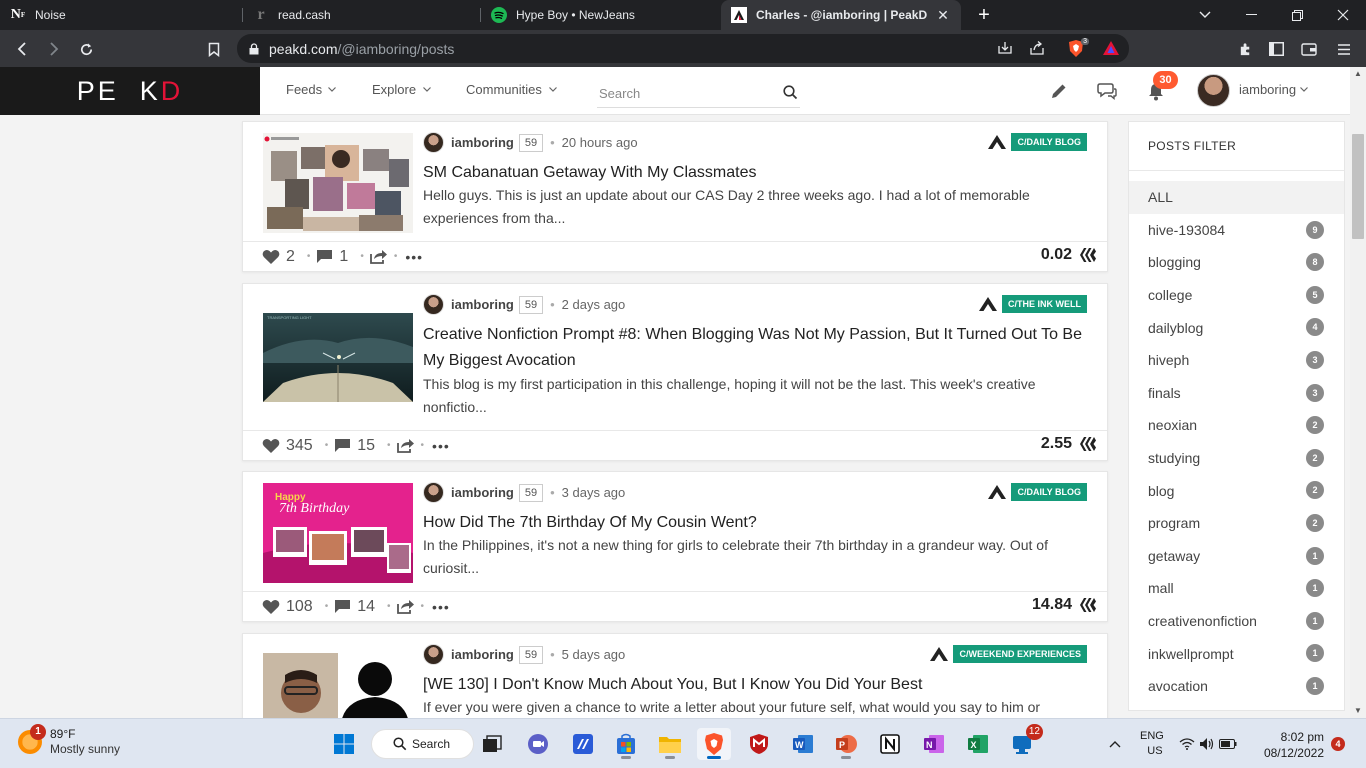  What do you see at coordinates (683, 48) in the screenshot?
I see `address-bar: peakd.com/@iamboring/posts 3` at bounding box center [683, 48].